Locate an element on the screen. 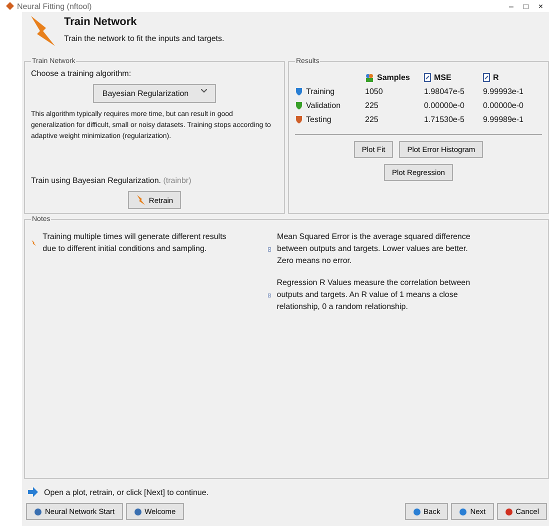 This screenshot has height=526, width=549. page-title: Train Network is located at coordinates (101, 22).